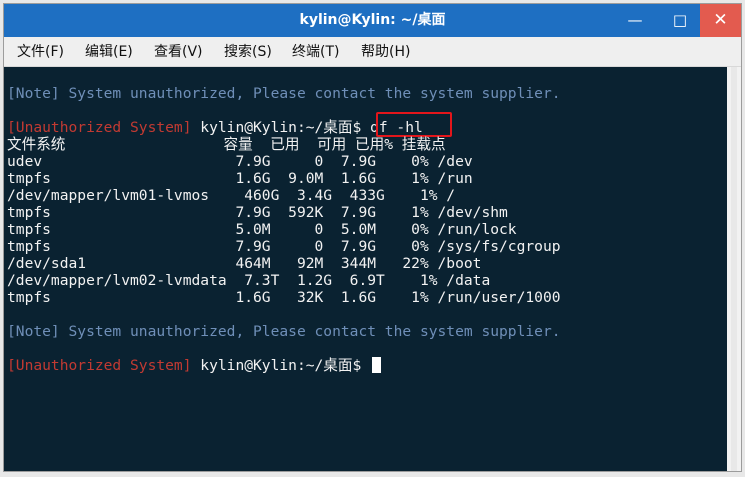  Describe the element at coordinates (40, 51) in the screenshot. I see `menu-file: 文件(F)` at that location.